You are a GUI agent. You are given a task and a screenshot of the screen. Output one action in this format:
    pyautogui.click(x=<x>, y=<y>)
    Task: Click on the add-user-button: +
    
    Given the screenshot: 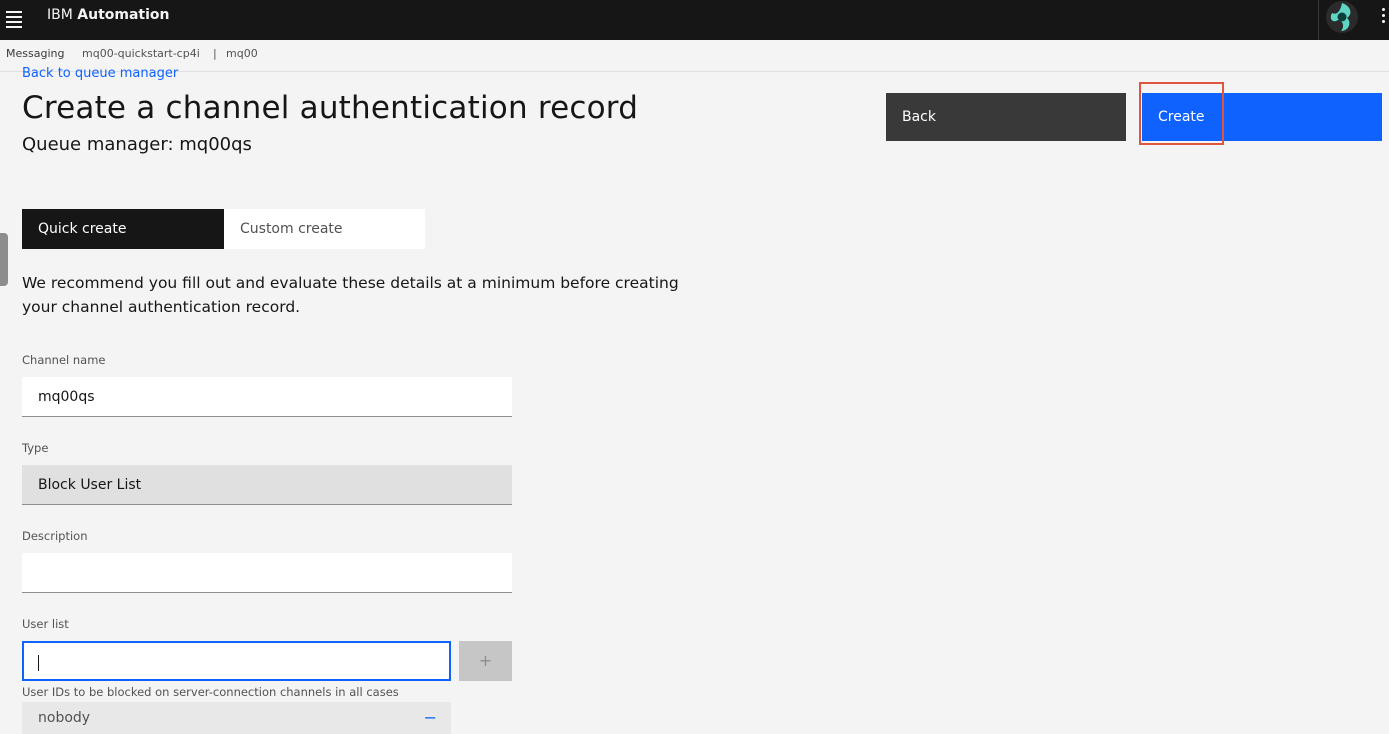 What is the action you would take?
    pyautogui.click(x=485, y=661)
    